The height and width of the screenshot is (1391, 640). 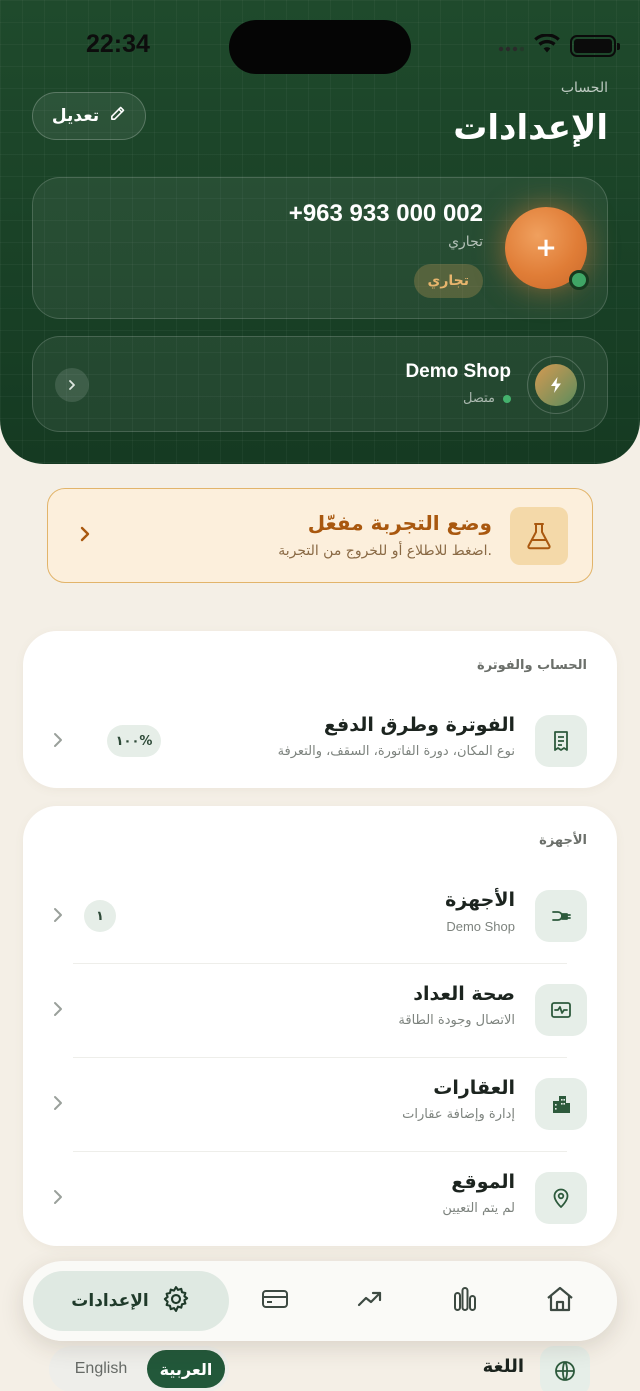 I want to click on bottom-nav: الإعدادات, so click(x=320, y=1301).